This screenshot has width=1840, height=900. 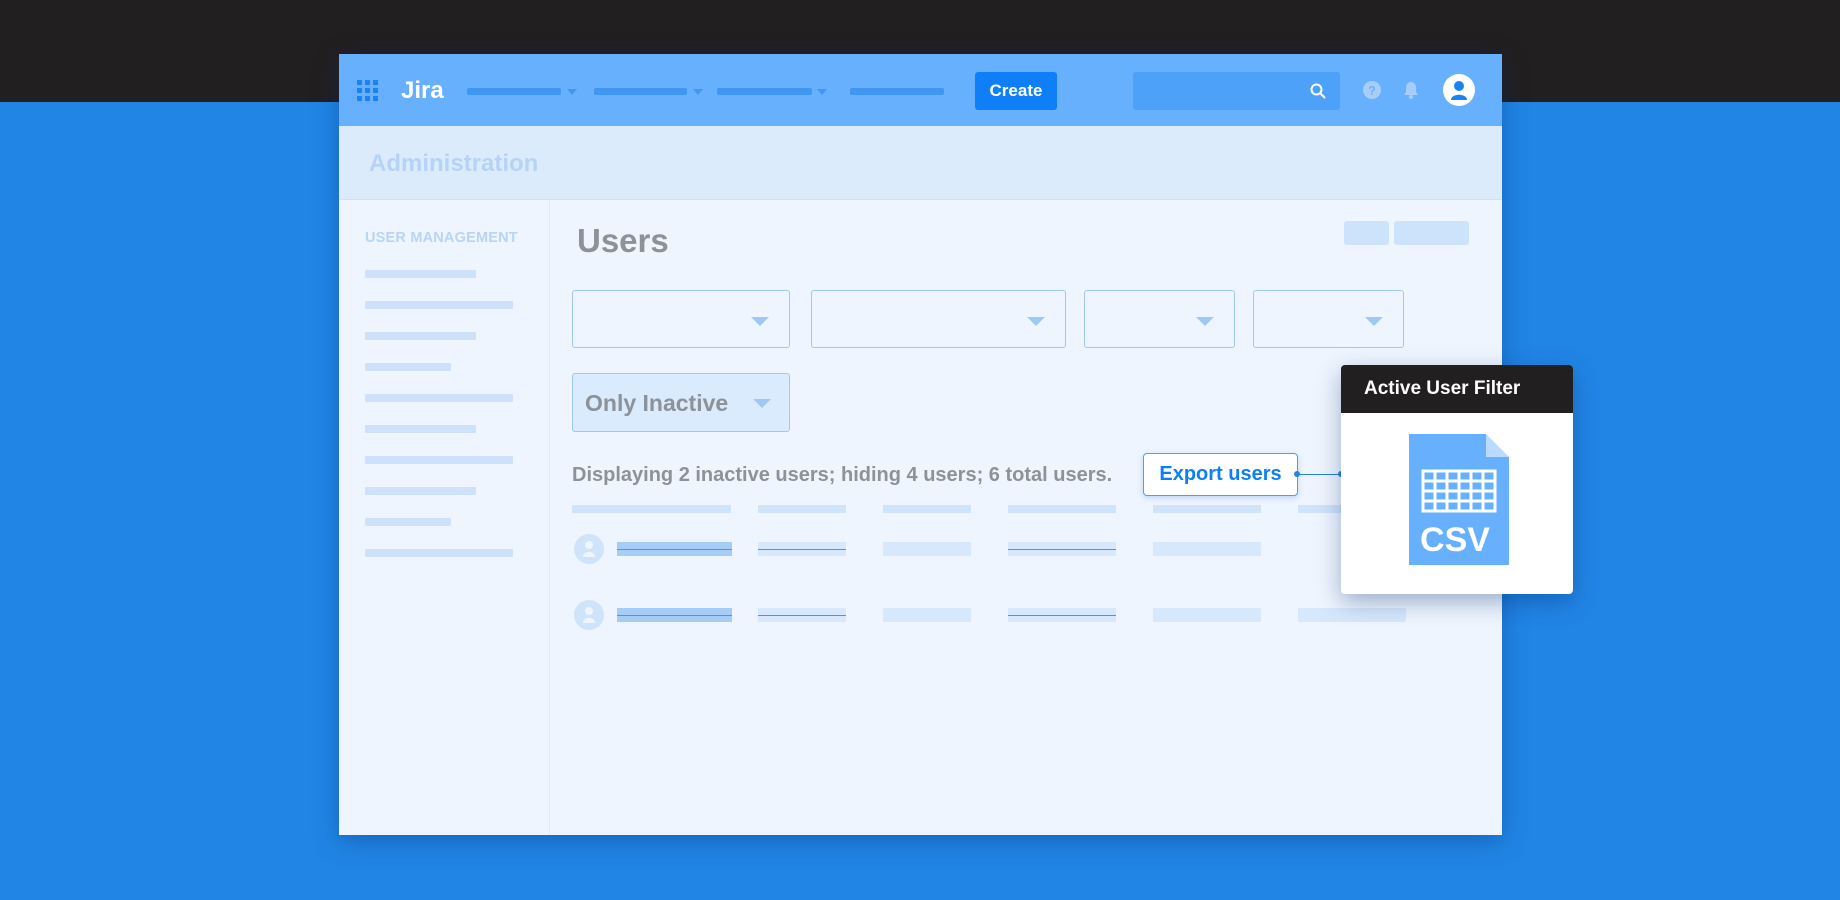 I want to click on status-filter-dropdown: Only Inactive, so click(x=681, y=402).